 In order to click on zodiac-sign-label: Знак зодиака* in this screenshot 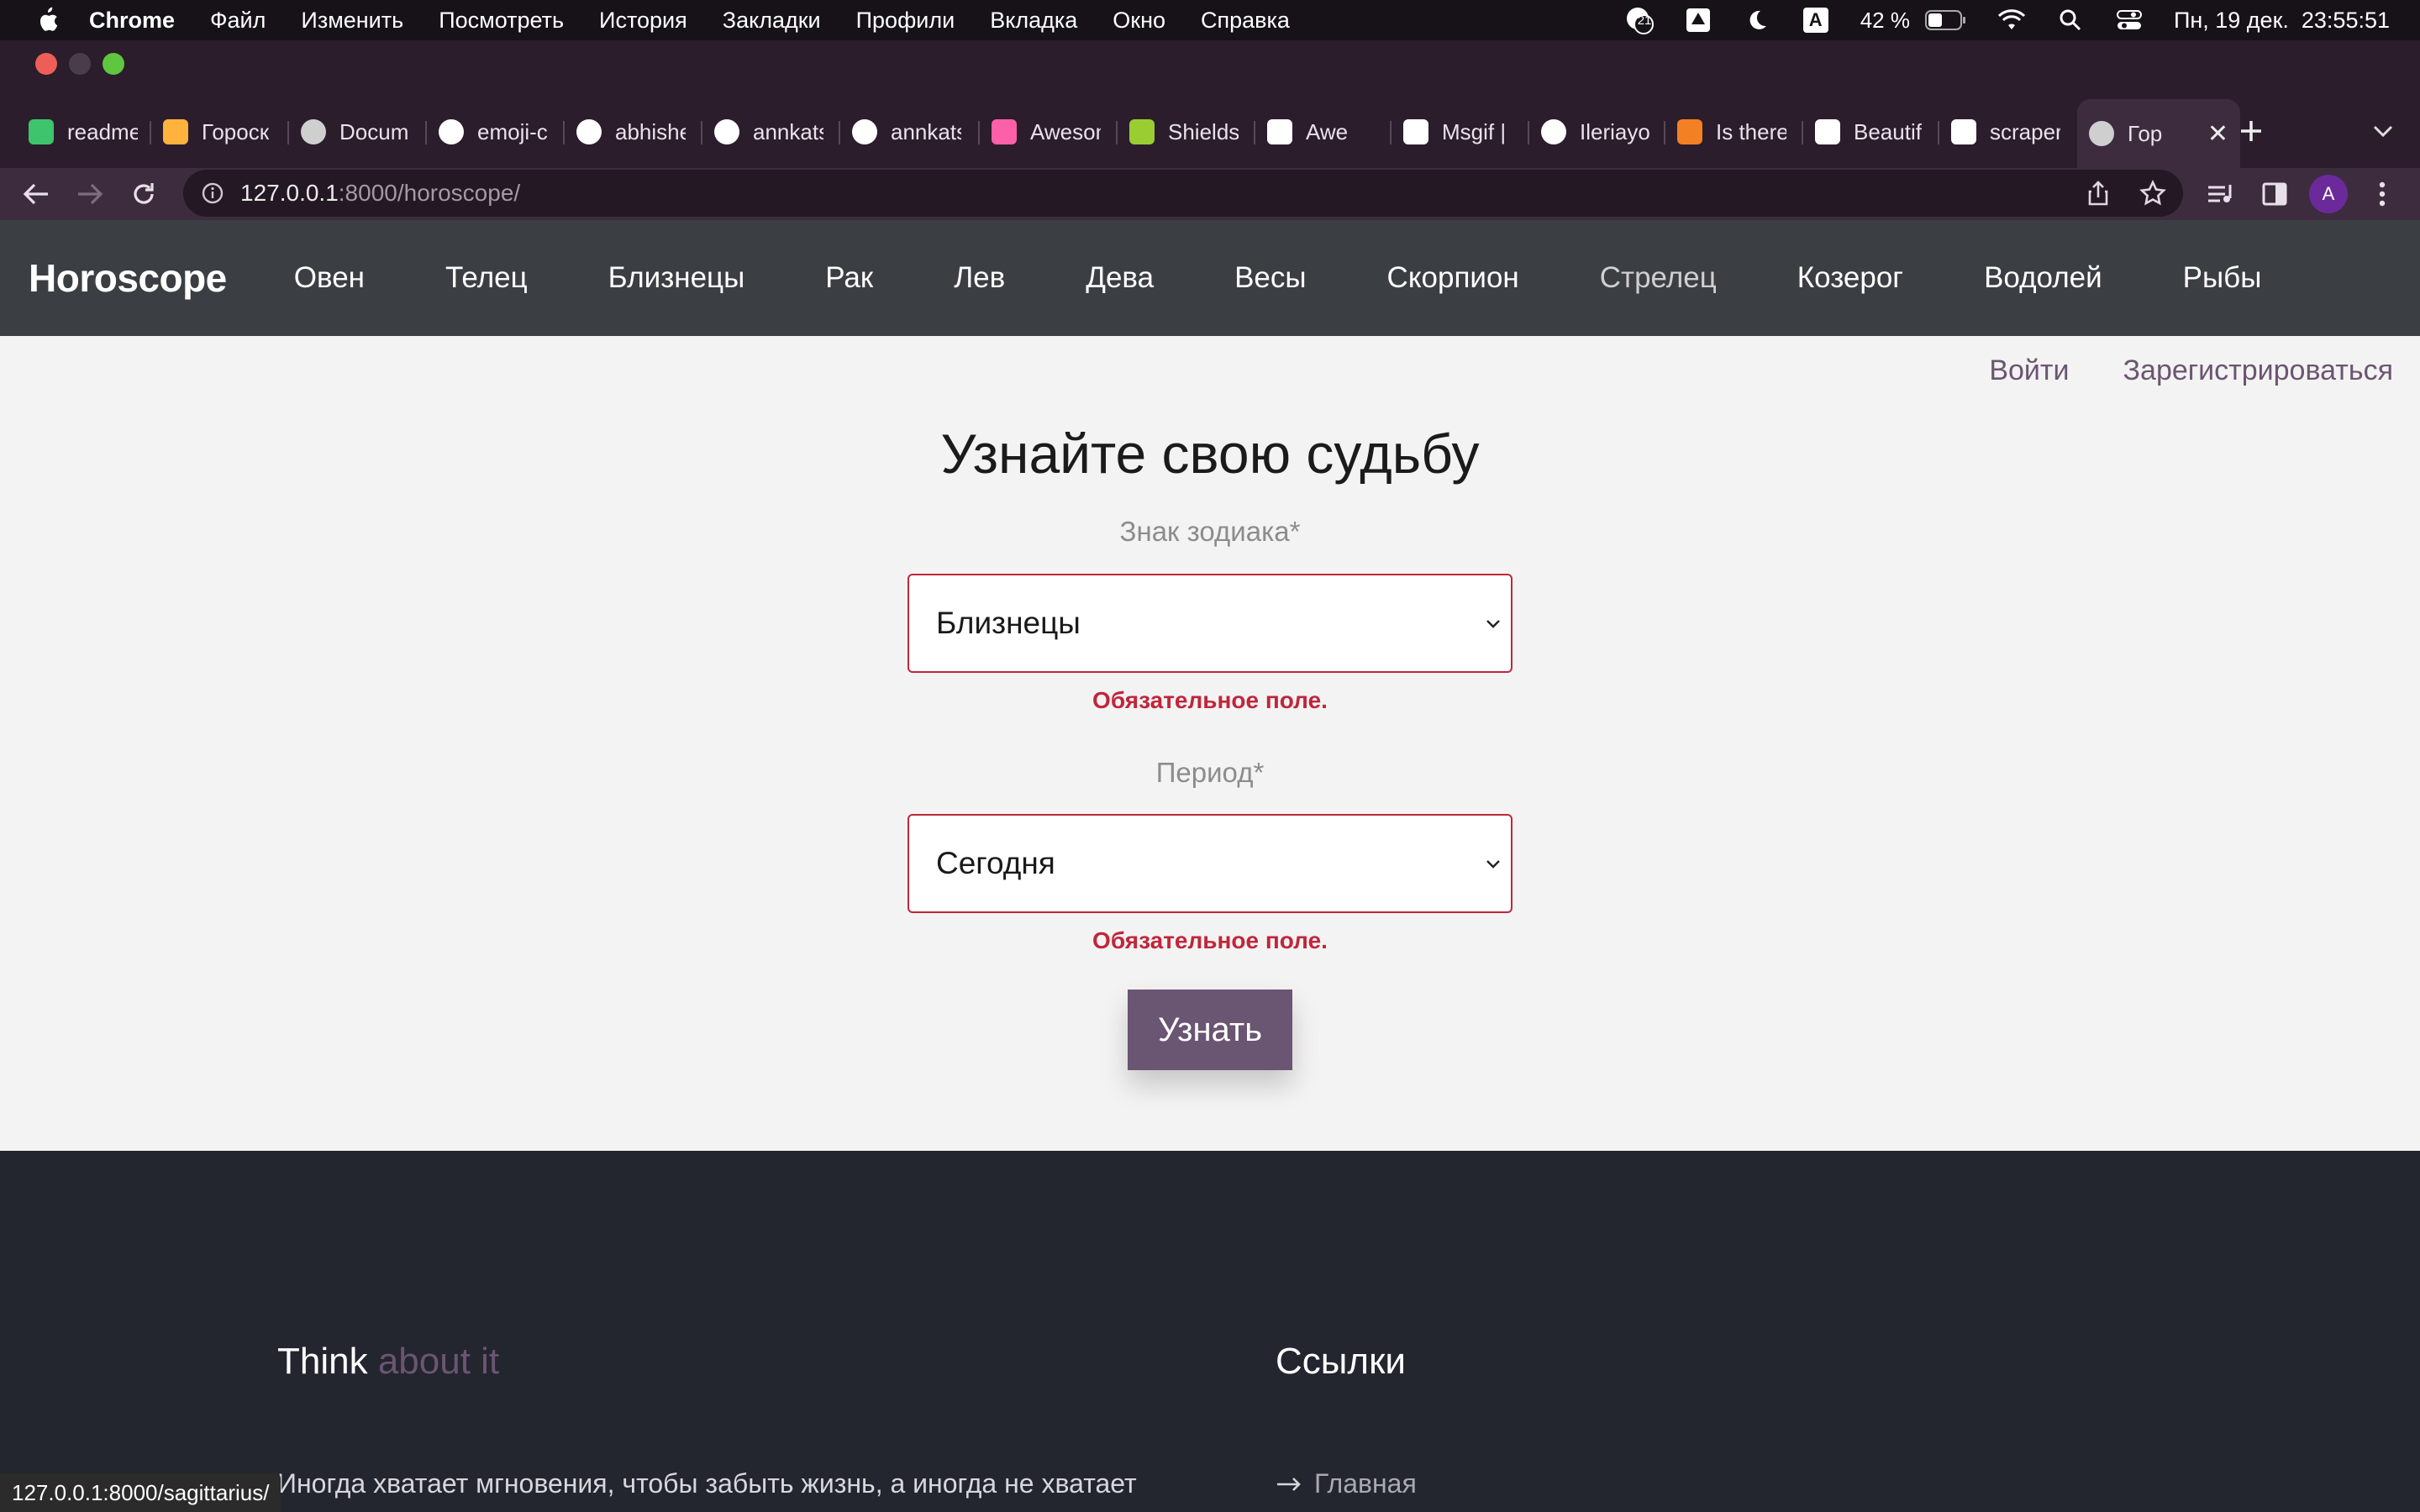, I will do `click(1210, 531)`.